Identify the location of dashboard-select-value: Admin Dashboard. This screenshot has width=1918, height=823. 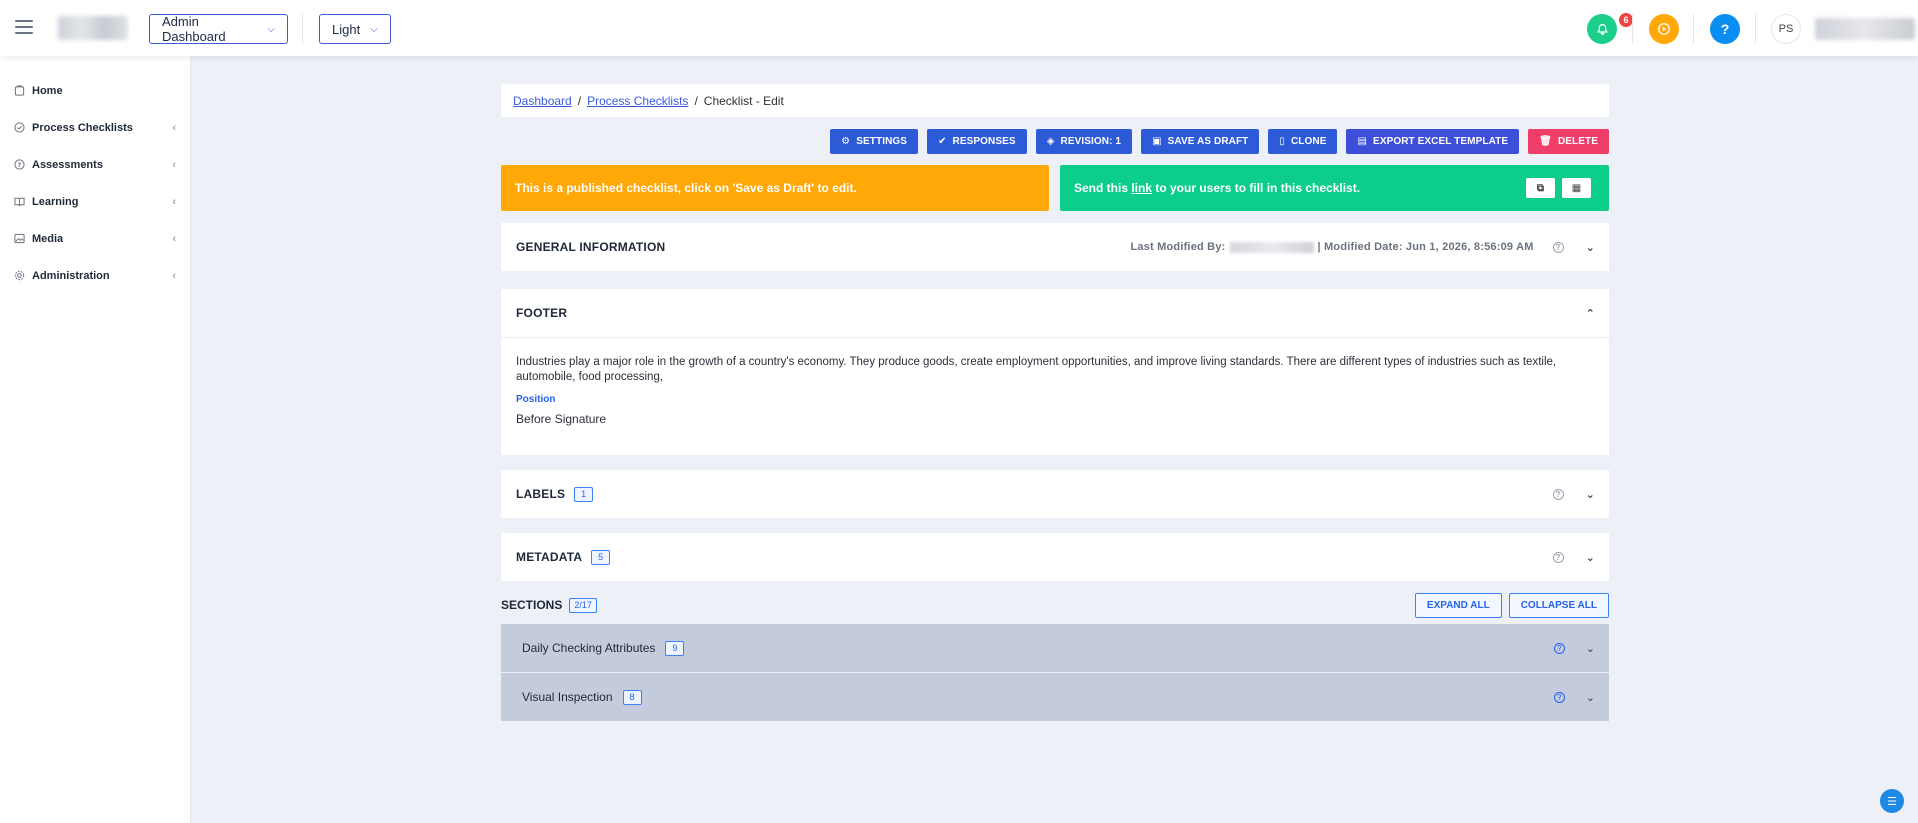
(194, 29).